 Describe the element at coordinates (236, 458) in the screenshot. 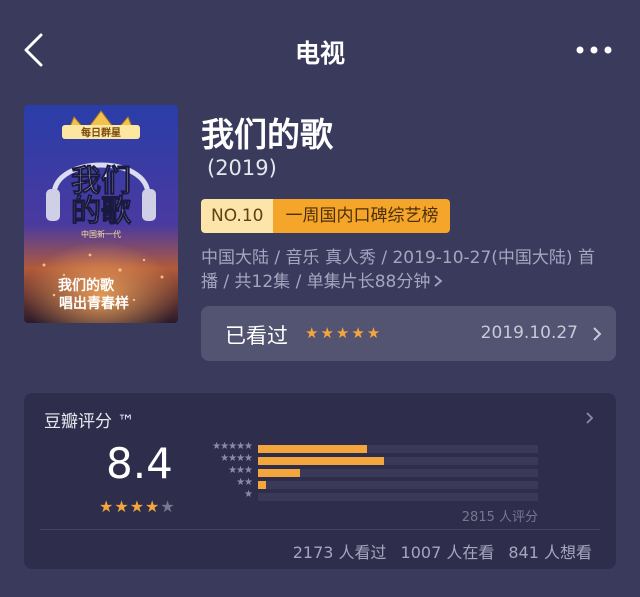

I see `distribution-star-label: ★★★★` at that location.